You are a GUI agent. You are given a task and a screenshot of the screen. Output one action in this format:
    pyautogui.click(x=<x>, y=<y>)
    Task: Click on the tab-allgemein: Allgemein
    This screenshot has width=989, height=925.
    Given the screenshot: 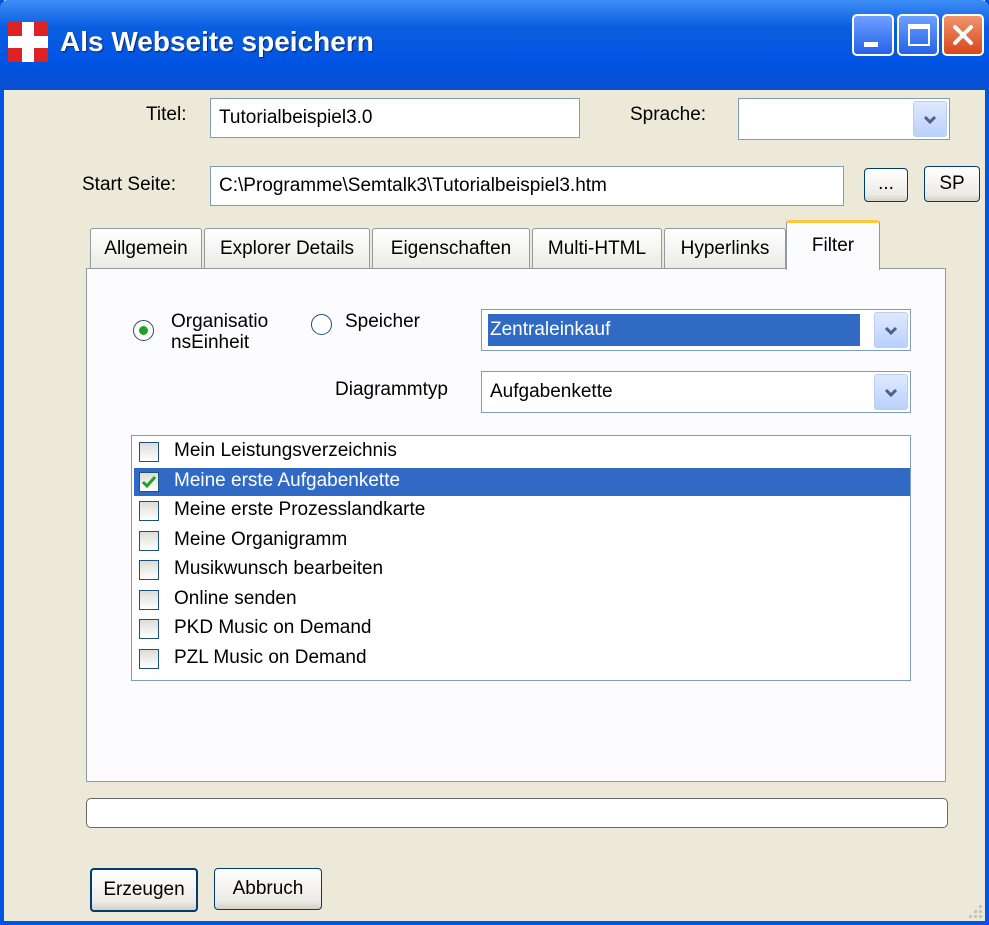 What is the action you would take?
    pyautogui.click(x=146, y=248)
    